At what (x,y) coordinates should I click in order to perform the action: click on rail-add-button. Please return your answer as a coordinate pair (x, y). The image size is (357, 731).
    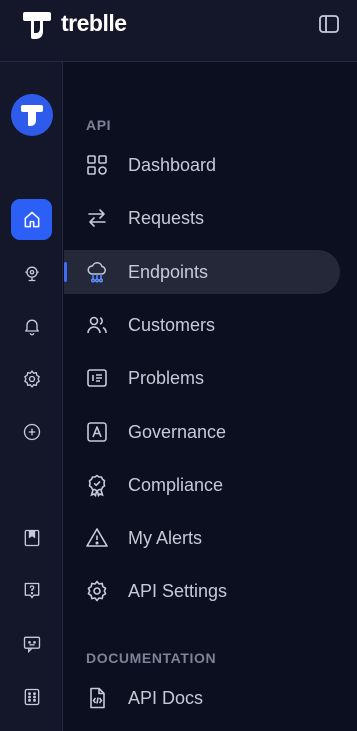
    Looking at the image, I should click on (31, 431).